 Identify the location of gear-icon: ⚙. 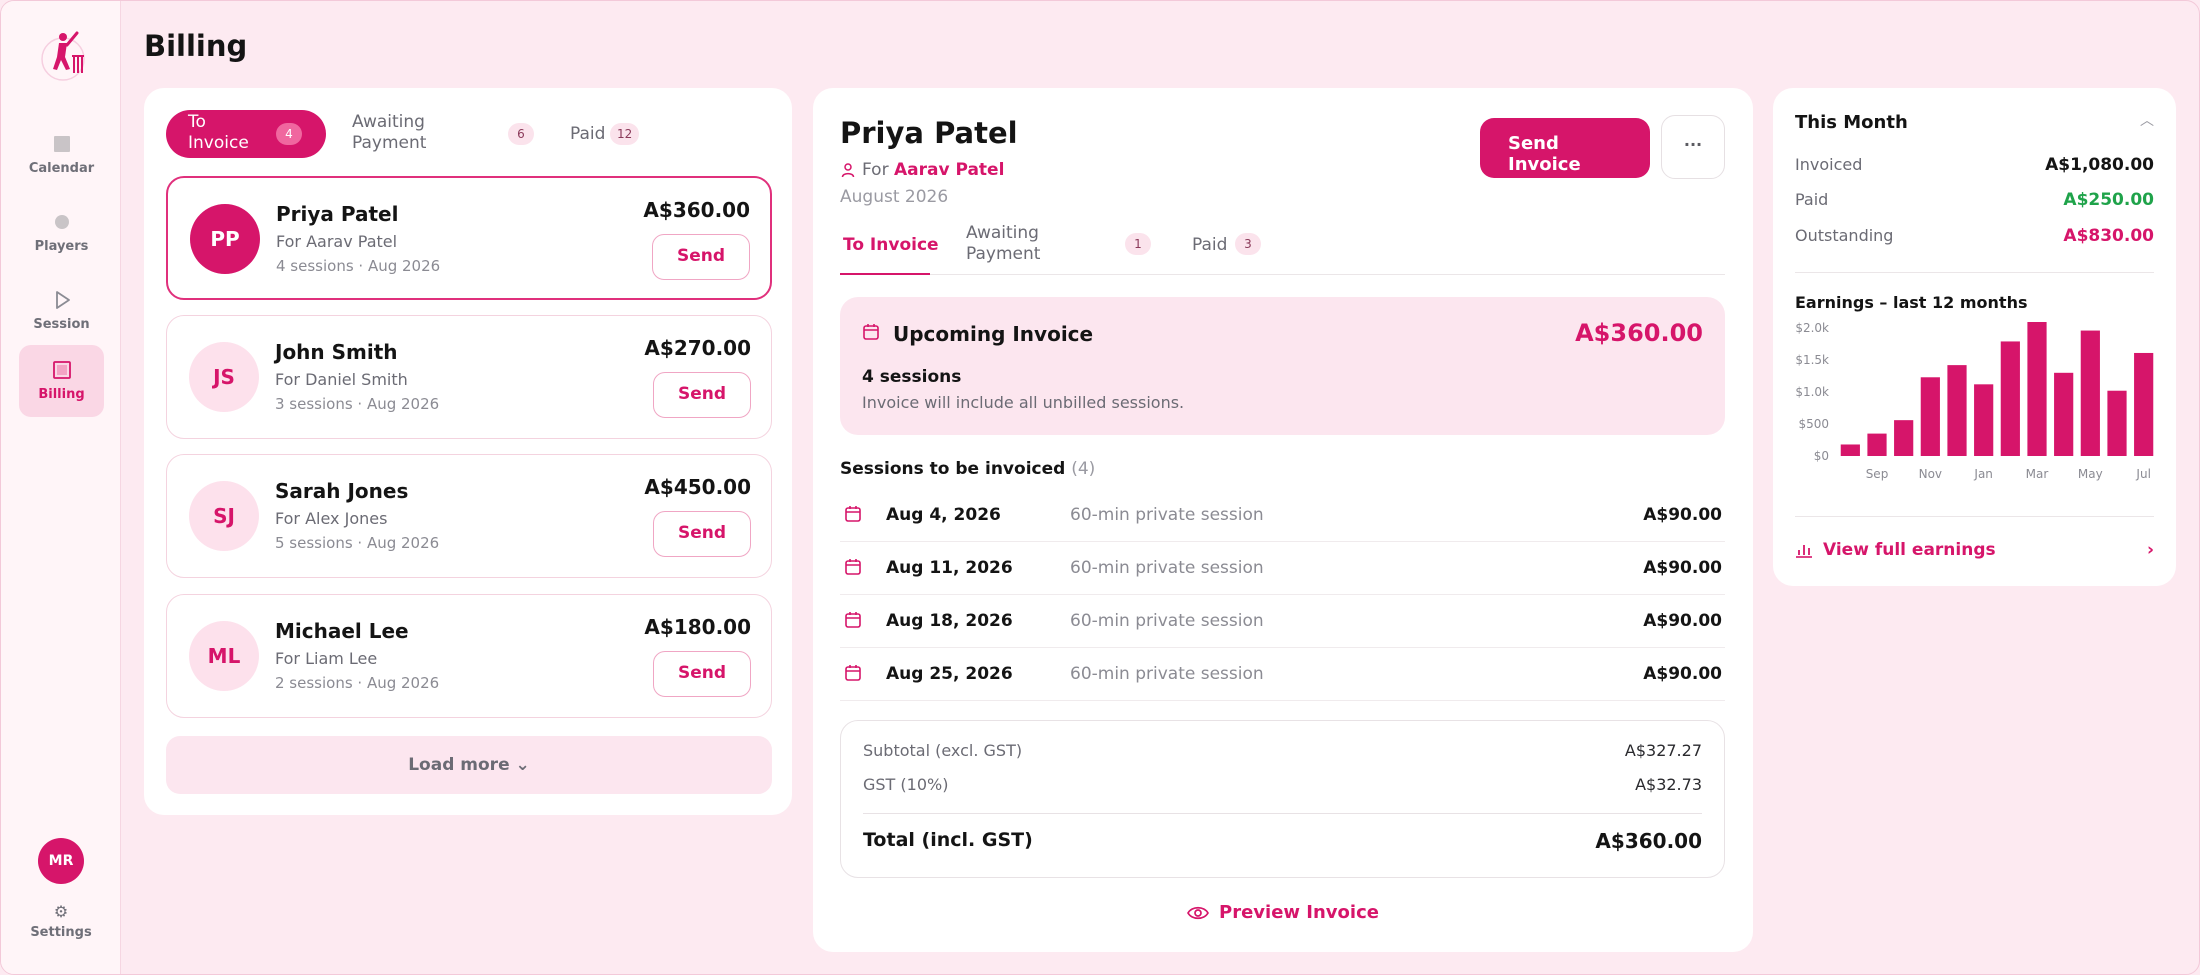
(61, 911).